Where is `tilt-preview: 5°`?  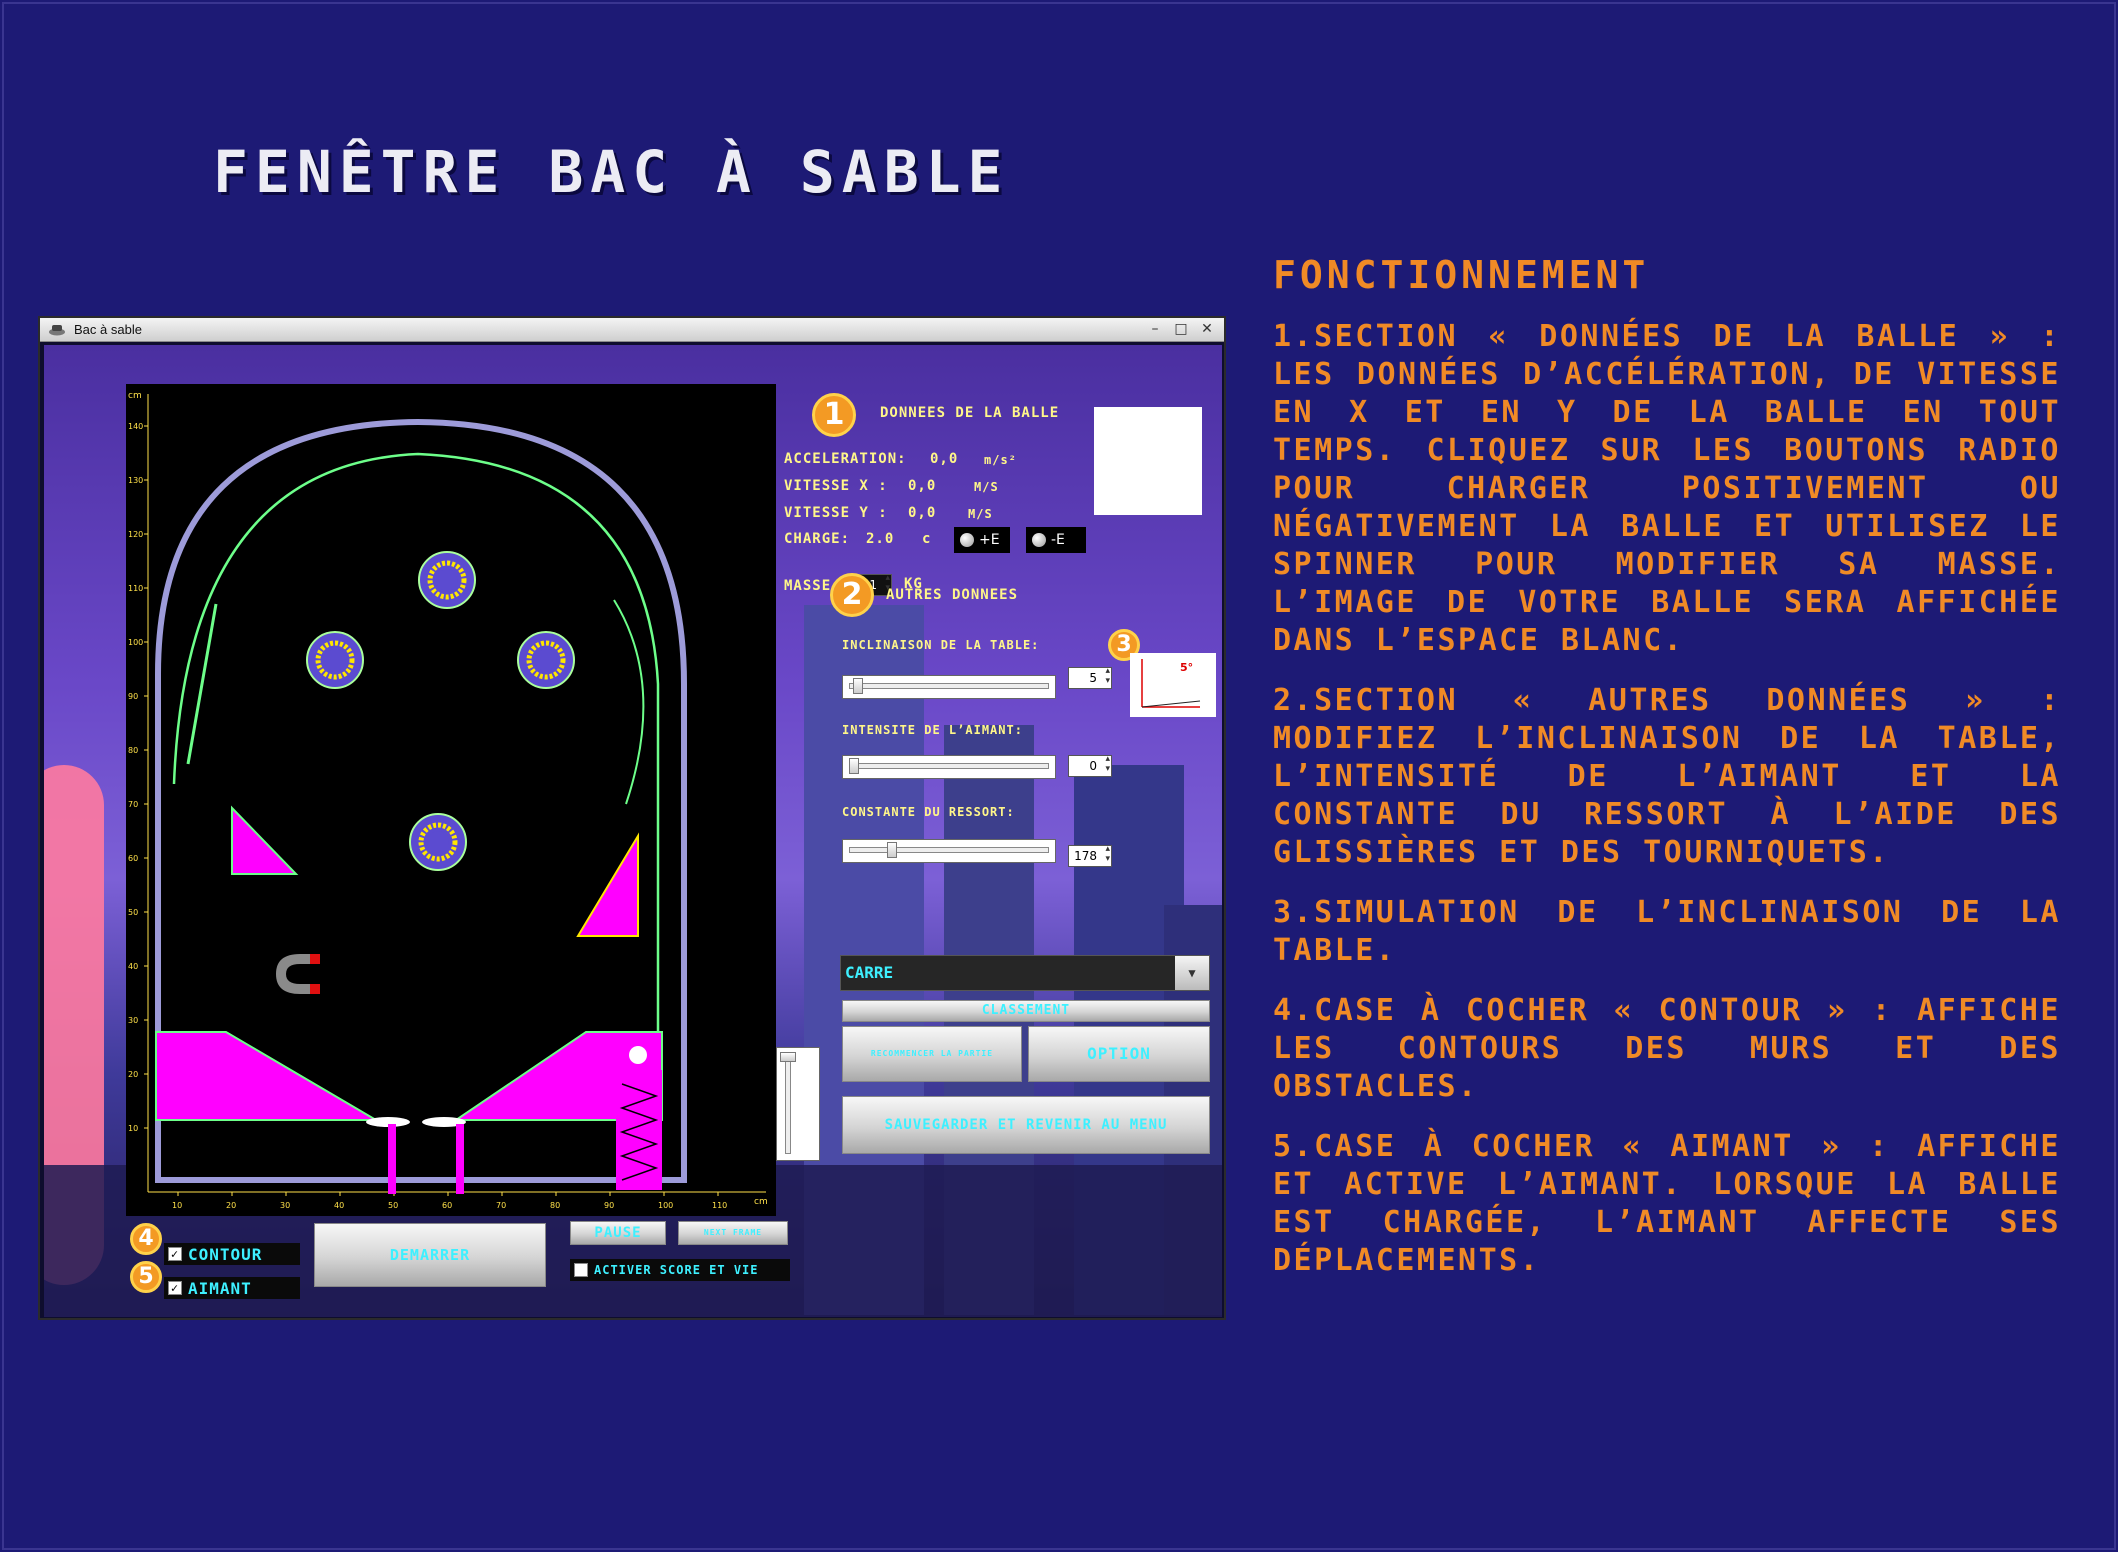
tilt-preview: 5° is located at coordinates (1173, 685).